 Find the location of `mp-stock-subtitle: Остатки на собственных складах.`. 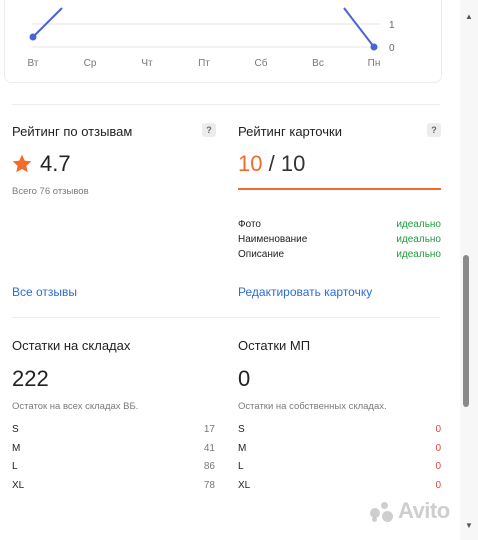

mp-stock-subtitle: Остатки на собственных складах. is located at coordinates (312, 406).